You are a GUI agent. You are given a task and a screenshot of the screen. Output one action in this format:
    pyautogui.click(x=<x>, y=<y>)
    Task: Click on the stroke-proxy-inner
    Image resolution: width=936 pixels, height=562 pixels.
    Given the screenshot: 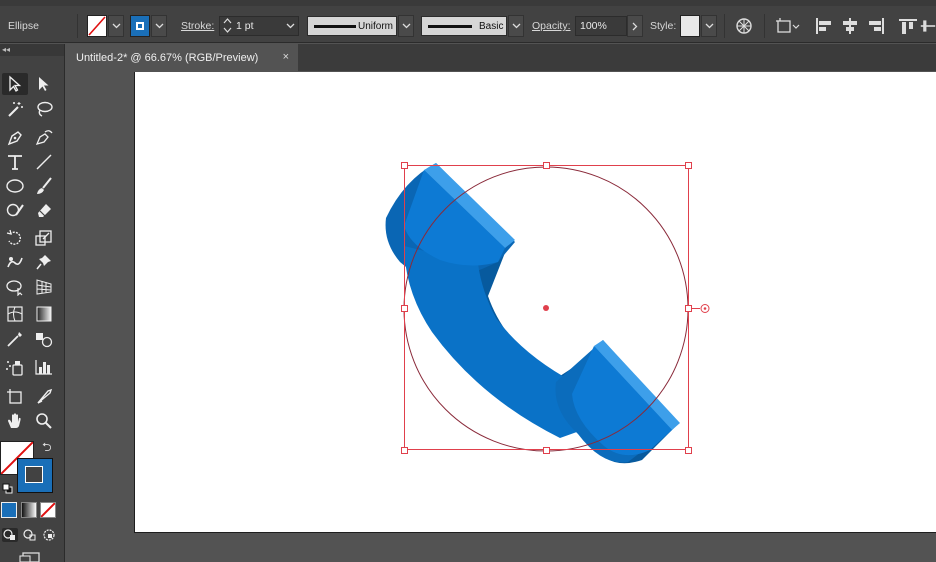 What is the action you would take?
    pyautogui.click(x=34, y=474)
    